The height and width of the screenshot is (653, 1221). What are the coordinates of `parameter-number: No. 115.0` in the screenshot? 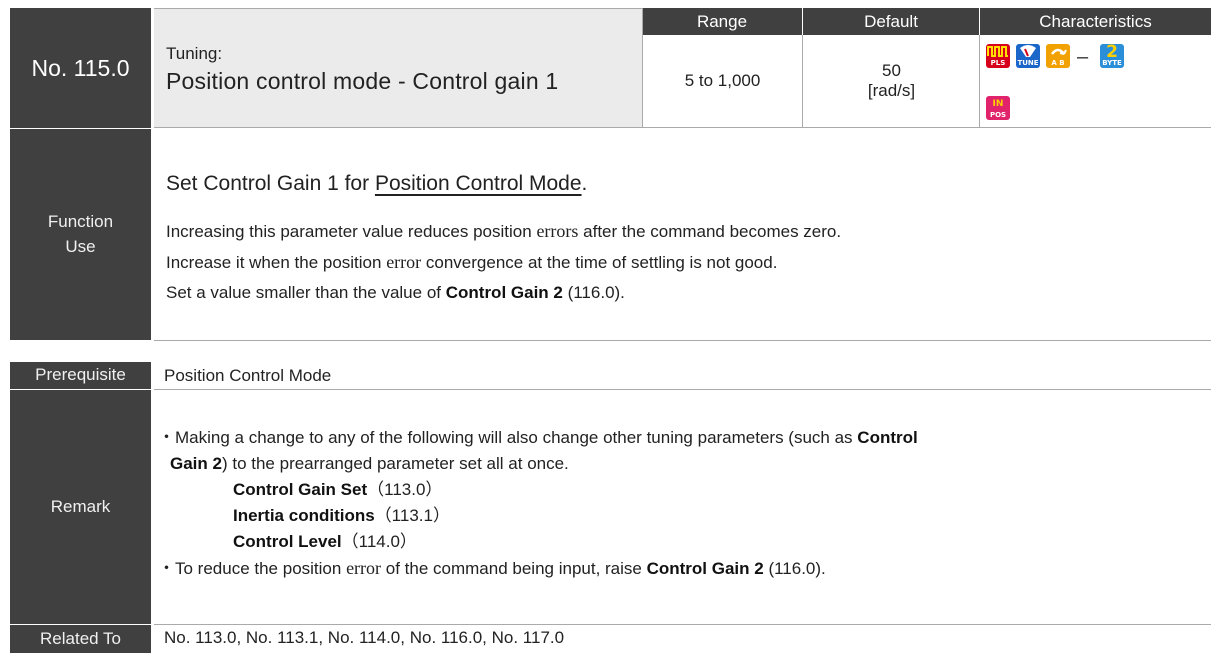 It's located at (80, 68).